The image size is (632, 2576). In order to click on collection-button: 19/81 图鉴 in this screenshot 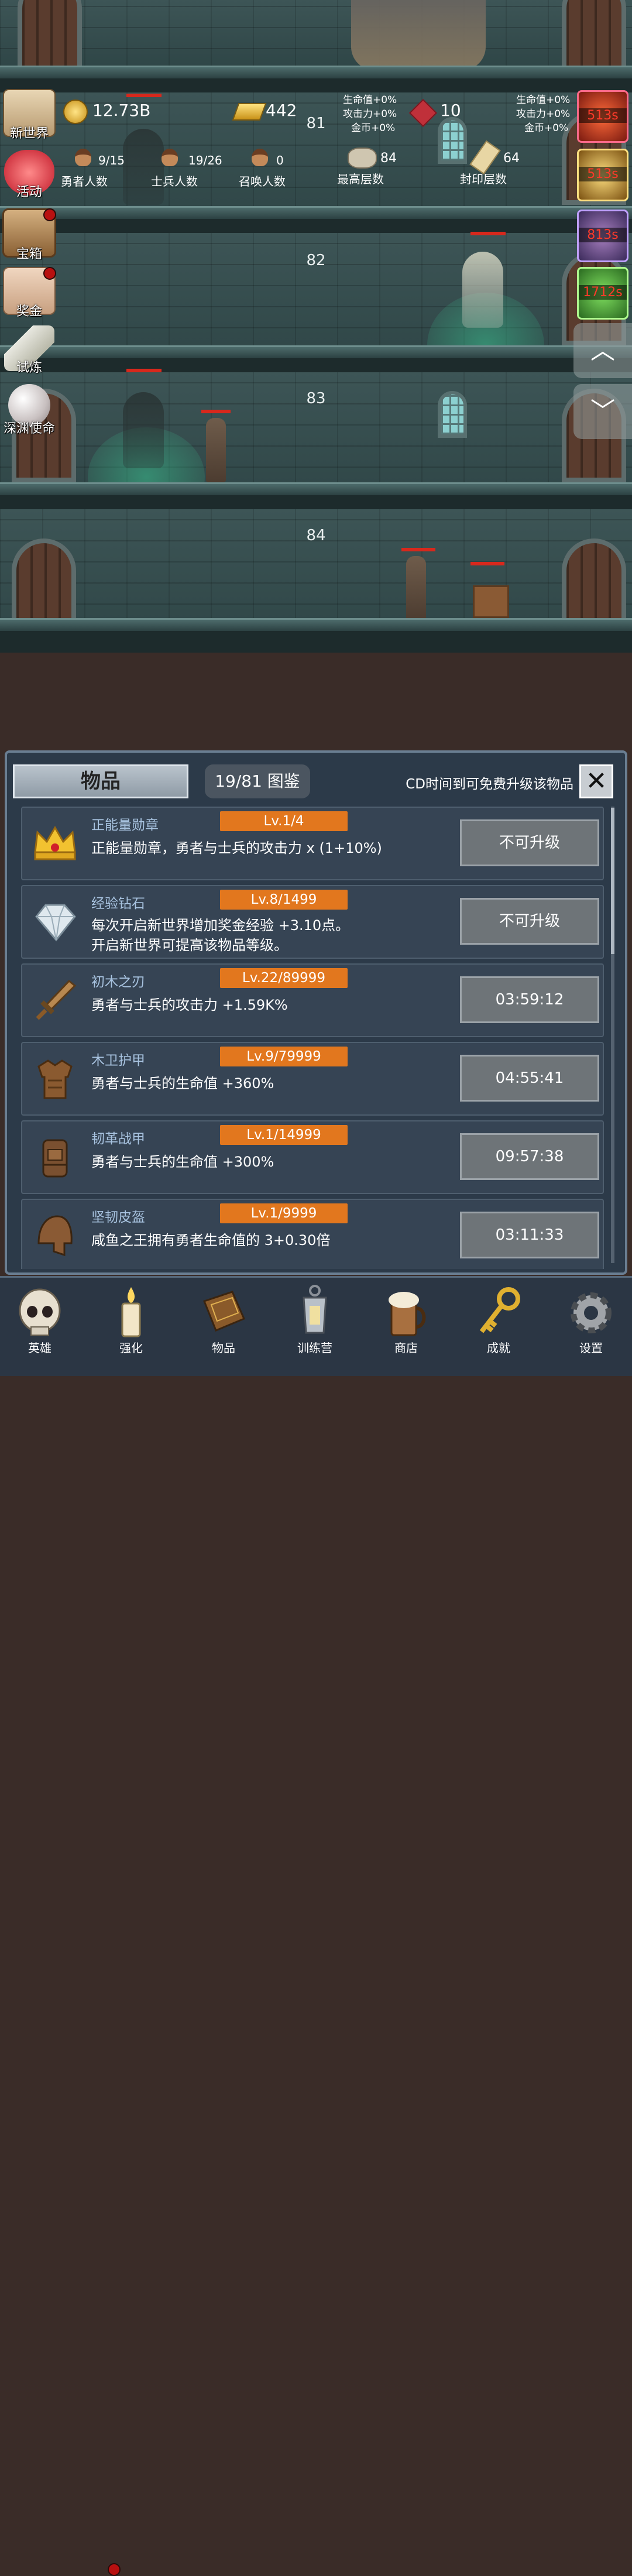, I will do `click(257, 781)`.